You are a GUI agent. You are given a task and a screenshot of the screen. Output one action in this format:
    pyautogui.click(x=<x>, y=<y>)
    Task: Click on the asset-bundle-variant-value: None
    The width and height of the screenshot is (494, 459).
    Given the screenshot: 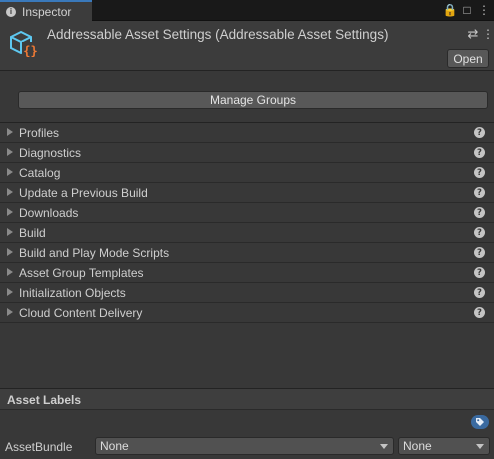 What is the action you would take?
    pyautogui.click(x=417, y=446)
    